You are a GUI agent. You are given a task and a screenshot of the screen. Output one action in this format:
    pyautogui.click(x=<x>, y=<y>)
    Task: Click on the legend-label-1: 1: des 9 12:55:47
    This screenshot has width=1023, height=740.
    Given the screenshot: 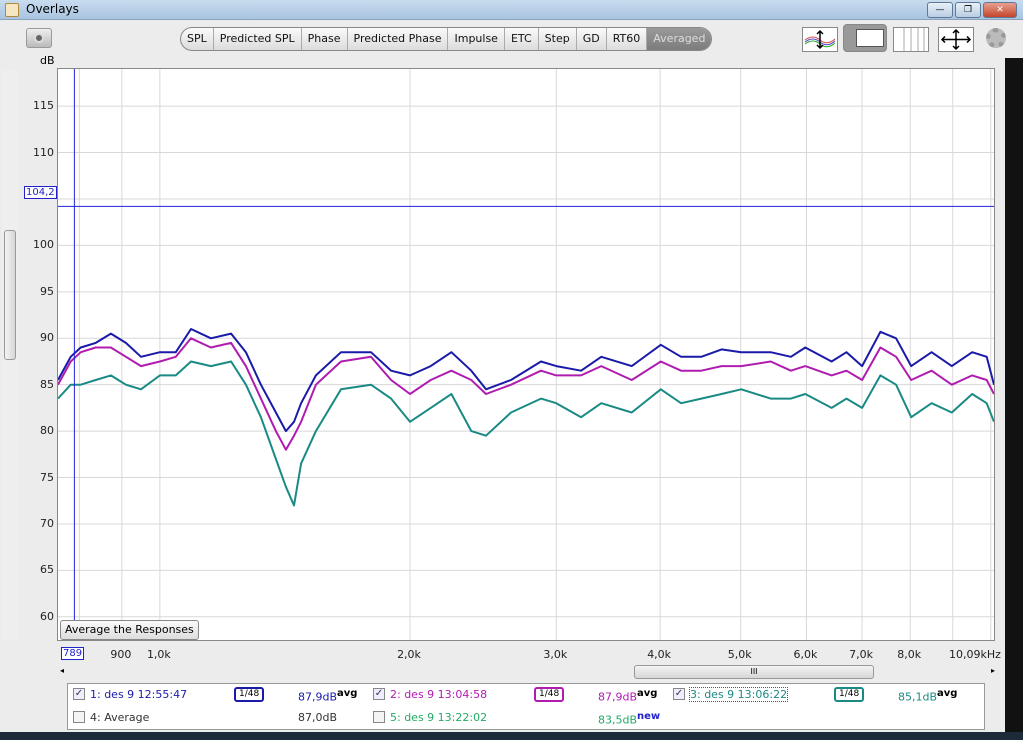 What is the action you would take?
    pyautogui.click(x=138, y=694)
    